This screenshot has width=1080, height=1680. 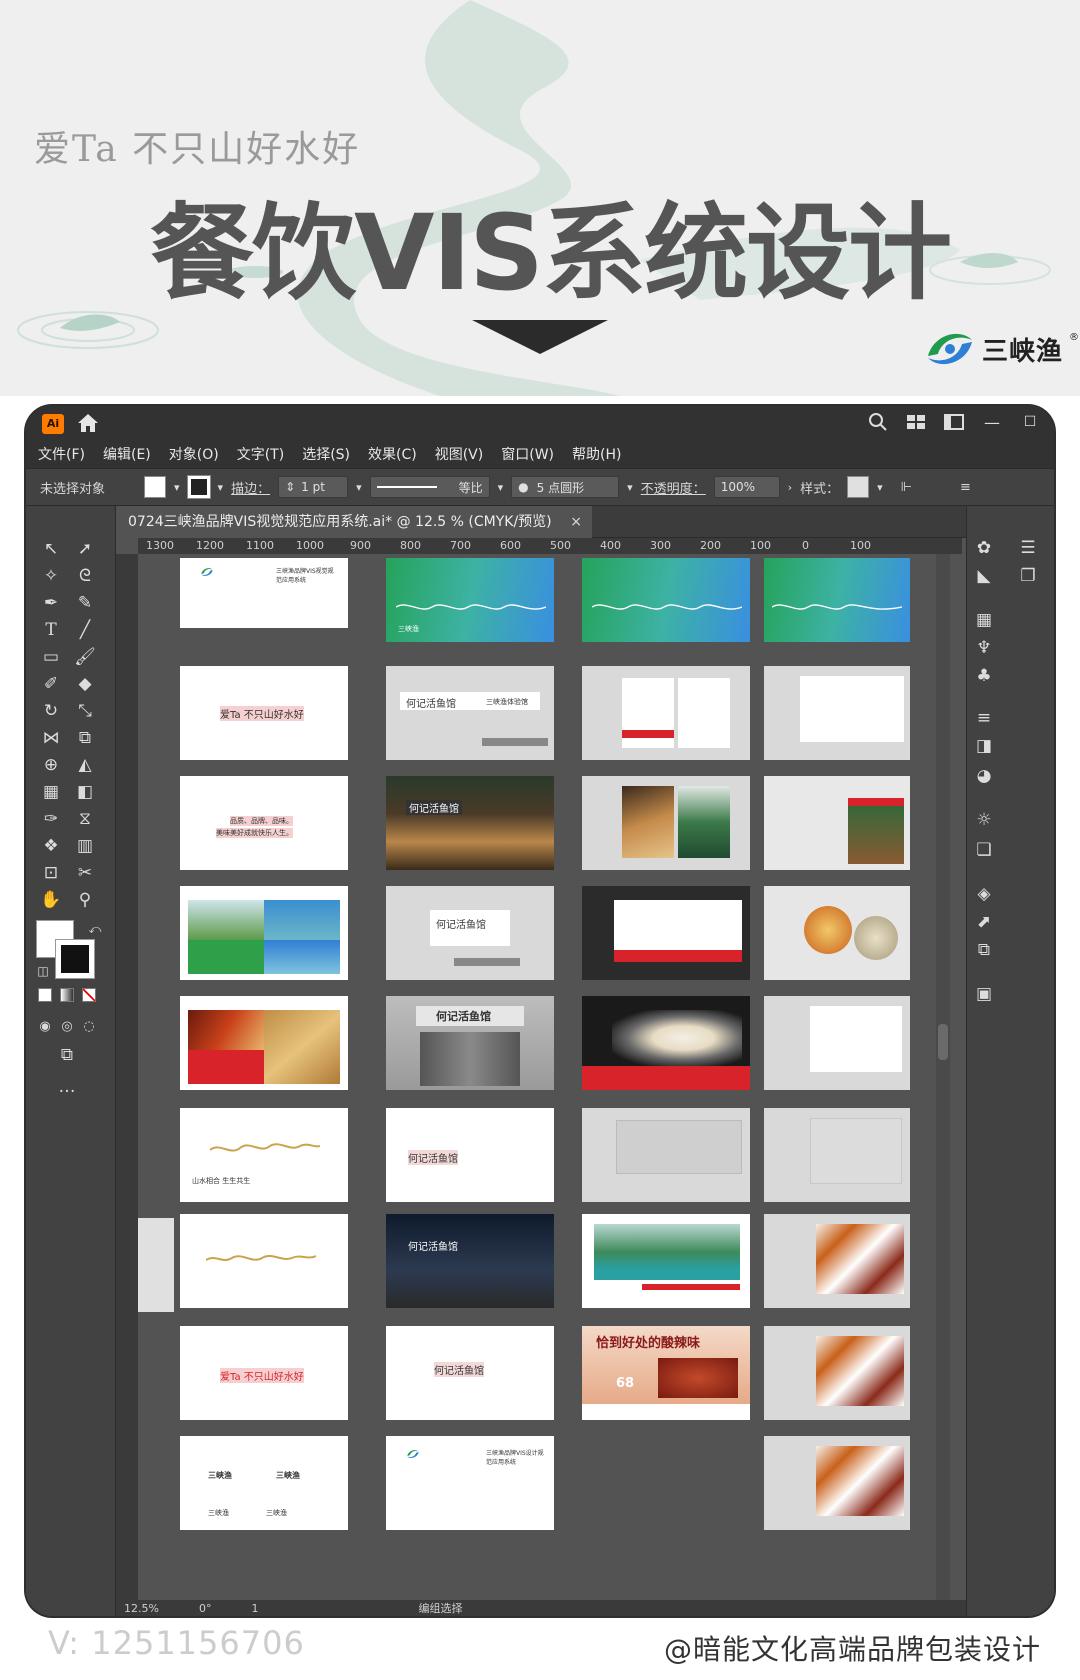 What do you see at coordinates (51, 603) in the screenshot?
I see `pen-tool-icon: ✒` at bounding box center [51, 603].